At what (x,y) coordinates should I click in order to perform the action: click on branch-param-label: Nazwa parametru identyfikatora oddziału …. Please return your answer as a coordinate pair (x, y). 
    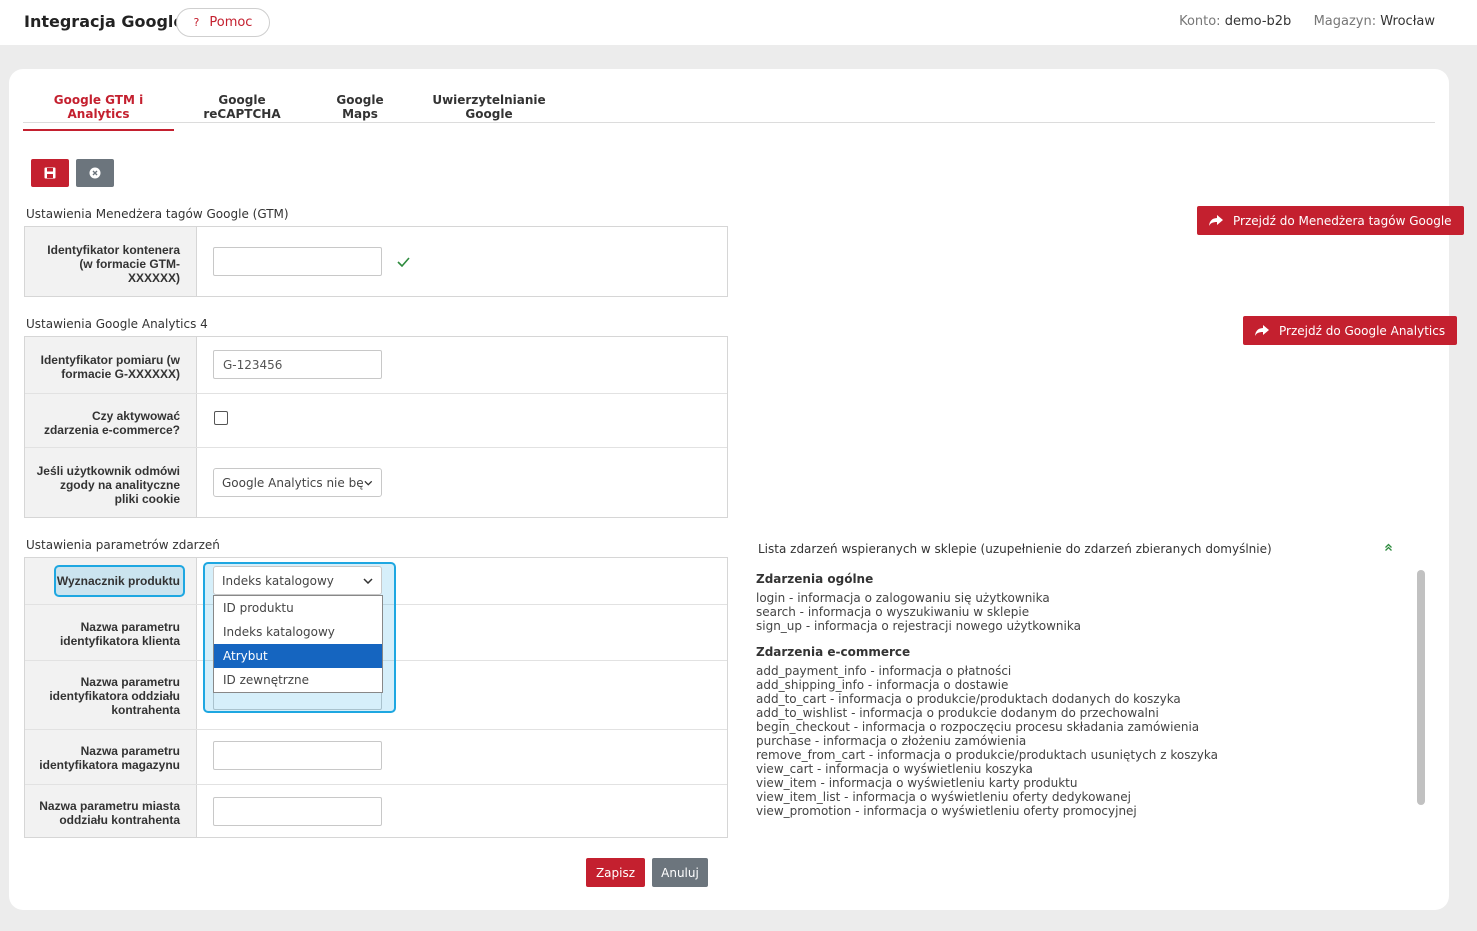
    Looking at the image, I should click on (114, 696).